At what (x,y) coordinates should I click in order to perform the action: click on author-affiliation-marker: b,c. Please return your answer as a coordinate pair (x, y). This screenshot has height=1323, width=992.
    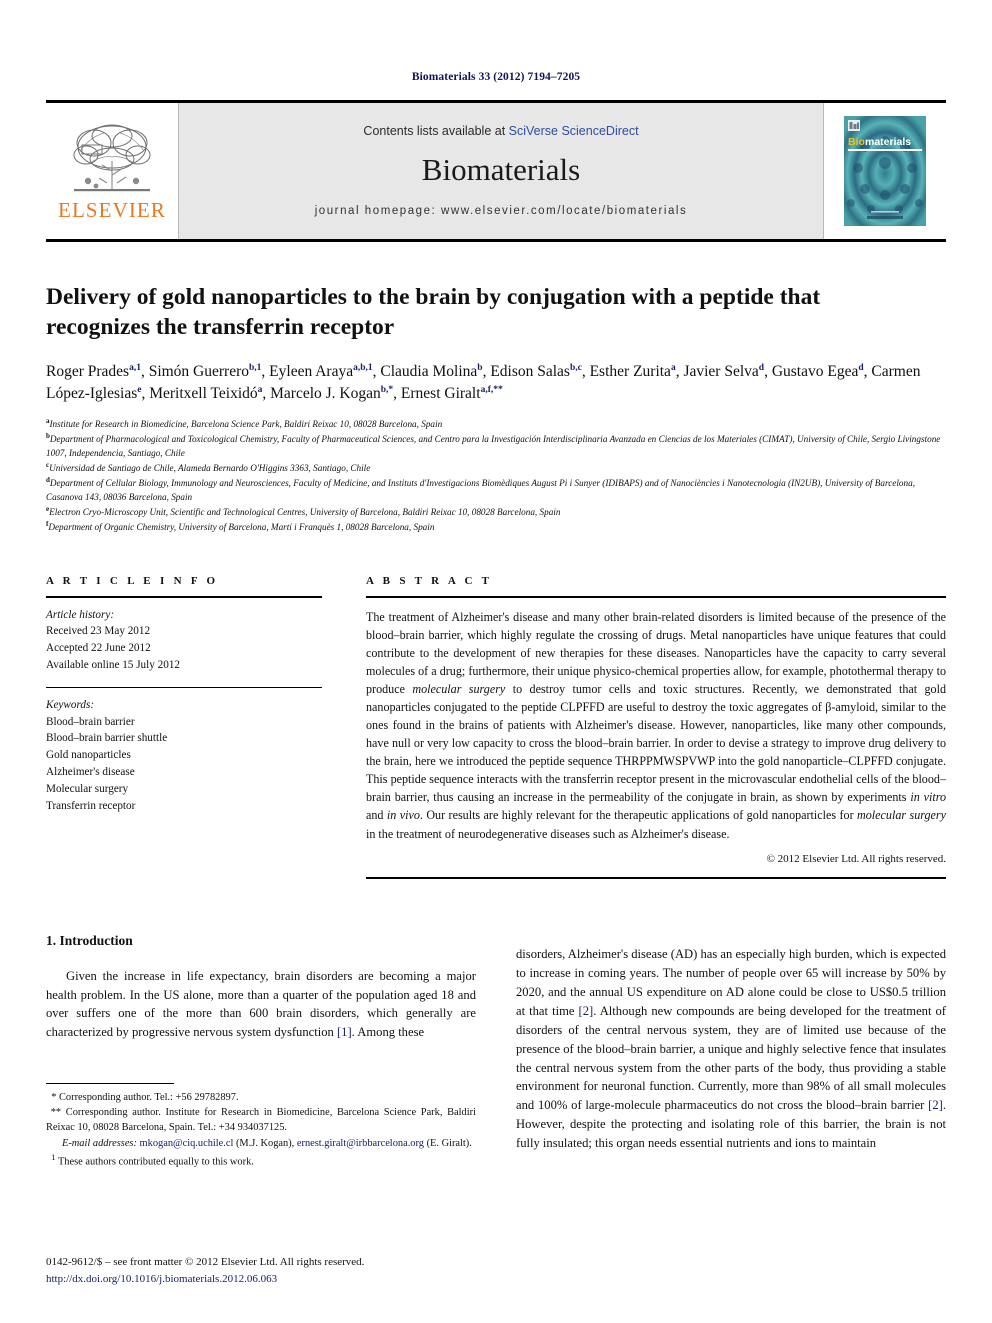
    Looking at the image, I should click on (575, 367).